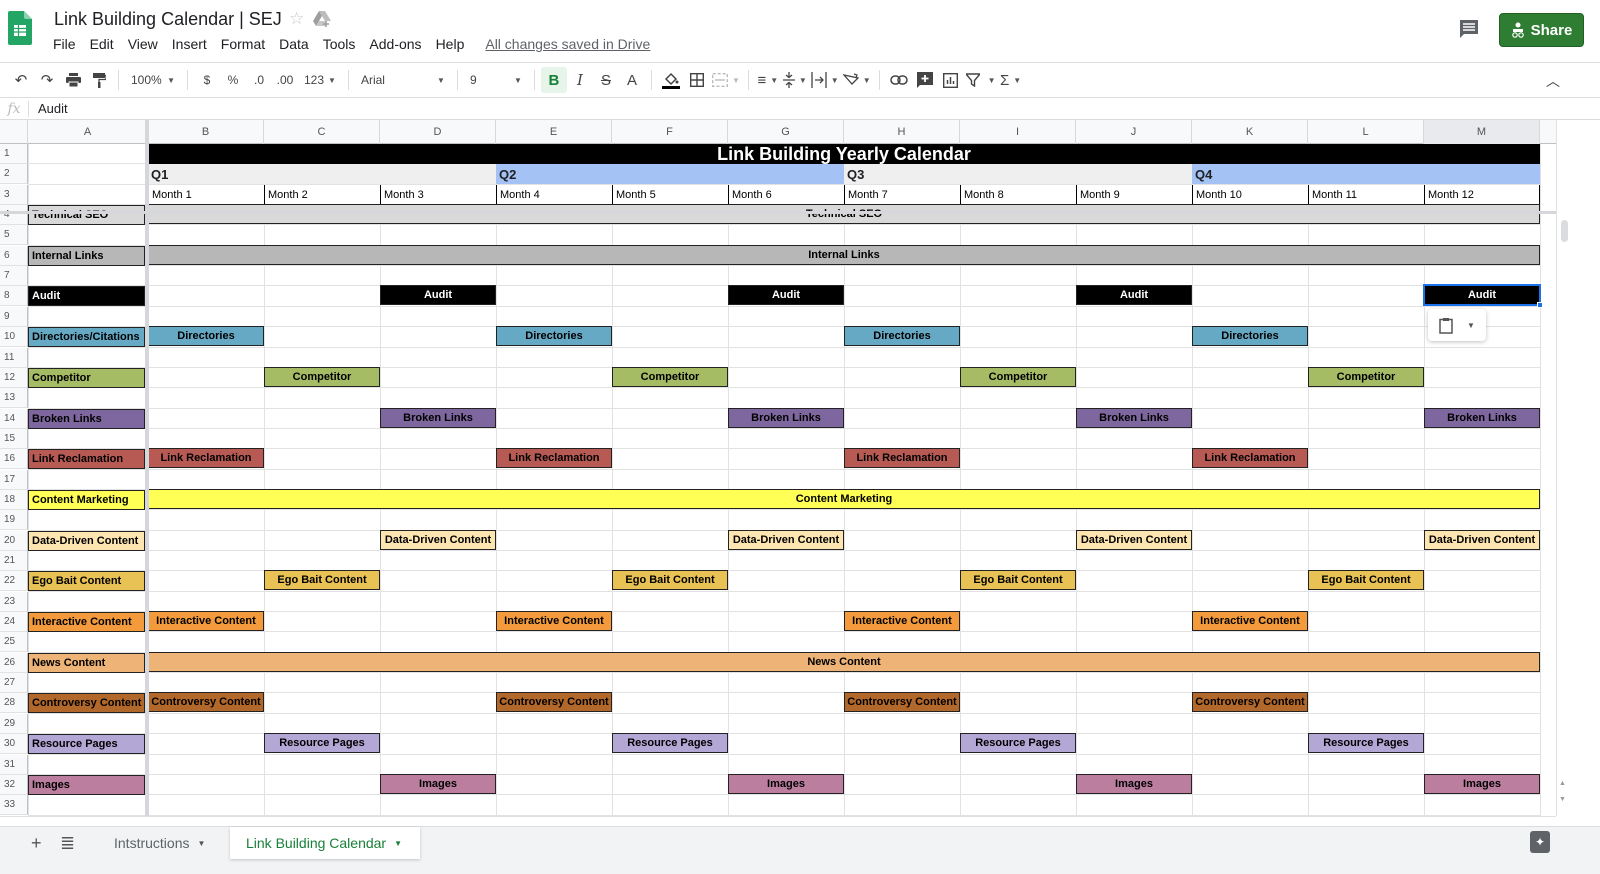  What do you see at coordinates (296, 19) in the screenshot?
I see `star-icon: ☆` at bounding box center [296, 19].